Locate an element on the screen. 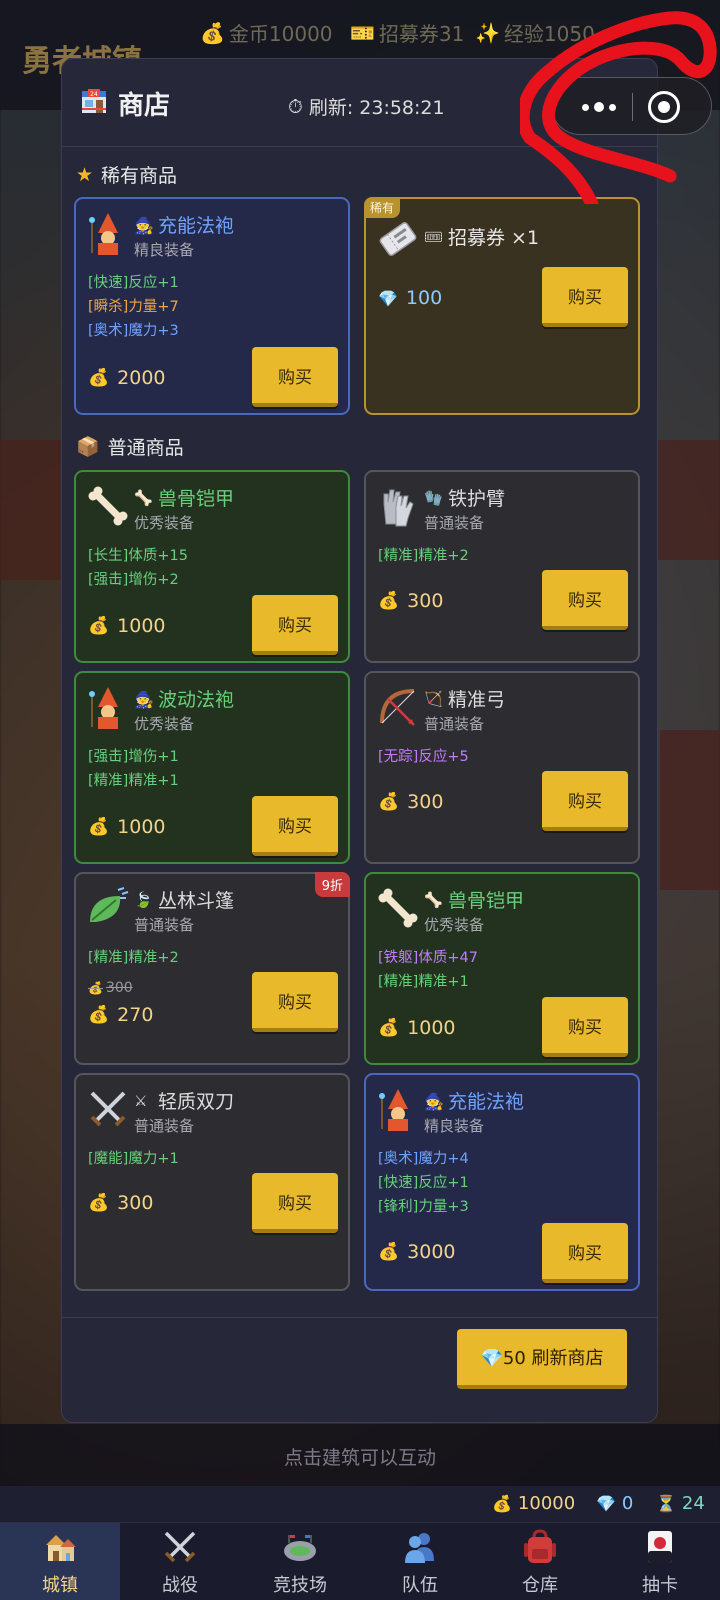 This screenshot has height=1600, width=720. item-stats: [精准]精准+2 is located at coordinates (423, 556).